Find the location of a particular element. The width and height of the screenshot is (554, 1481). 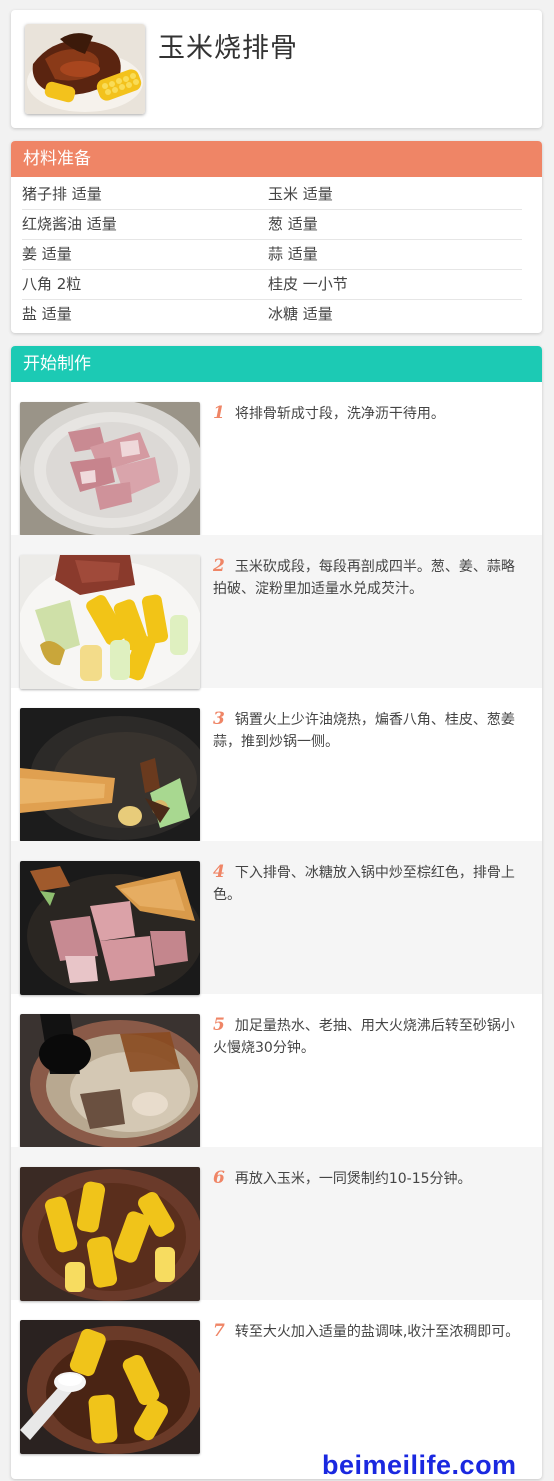

recipe-header-card: 玉米烧排骨 is located at coordinates (276, 69).